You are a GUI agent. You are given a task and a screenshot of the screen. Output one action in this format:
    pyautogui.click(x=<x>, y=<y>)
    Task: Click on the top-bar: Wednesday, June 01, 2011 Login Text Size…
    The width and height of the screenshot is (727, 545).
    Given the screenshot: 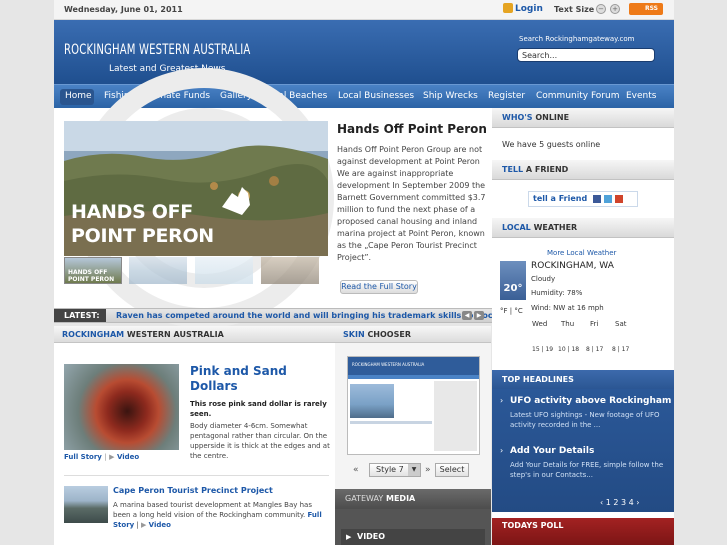 What is the action you would take?
    pyautogui.click(x=364, y=10)
    